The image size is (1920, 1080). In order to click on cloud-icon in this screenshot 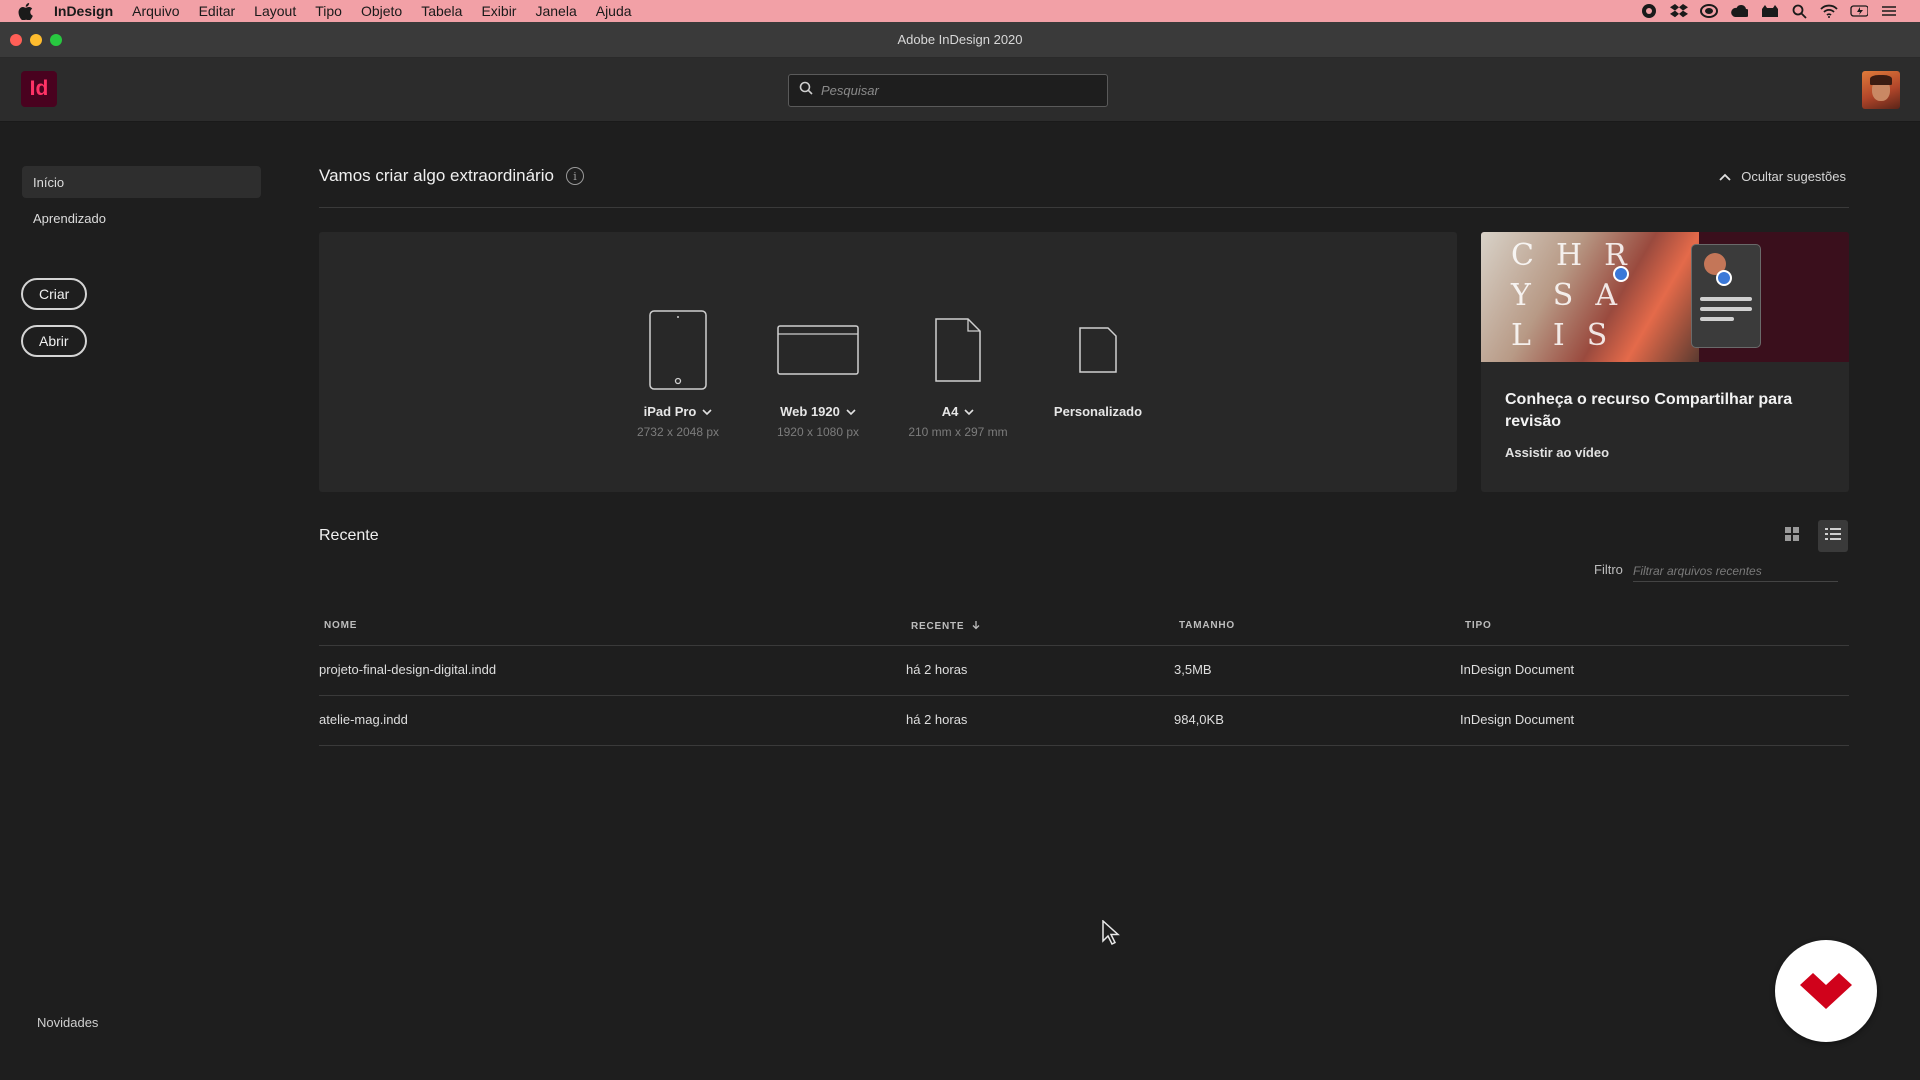, I will do `click(1739, 11)`.